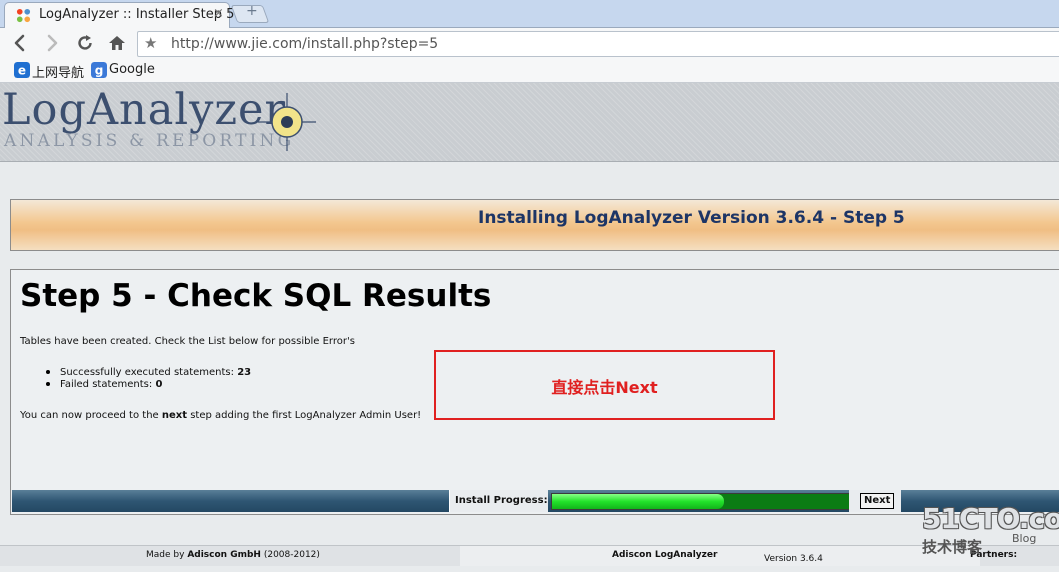  I want to click on bookmarks-bar: e 上网导航 g Google, so click(529, 70).